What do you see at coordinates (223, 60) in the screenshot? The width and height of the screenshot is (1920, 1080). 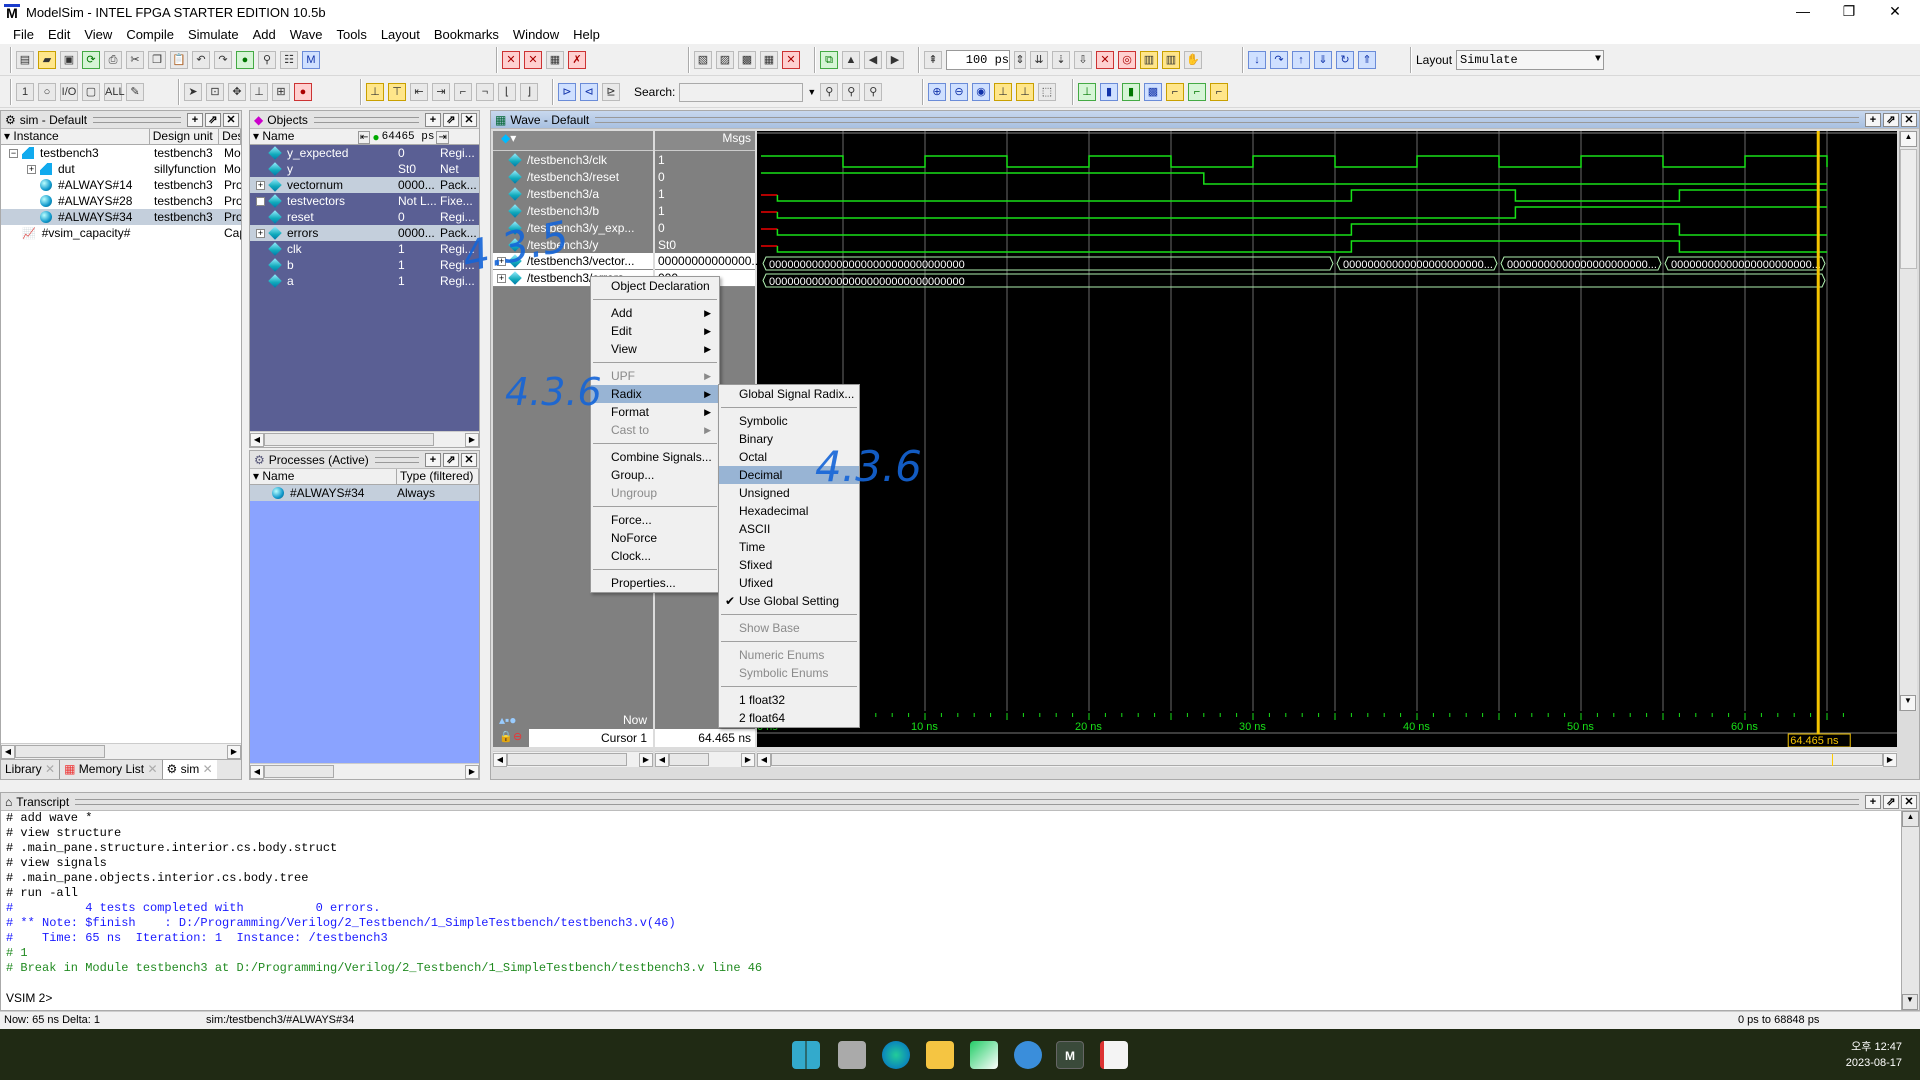 I see `redo-icon: ↷` at bounding box center [223, 60].